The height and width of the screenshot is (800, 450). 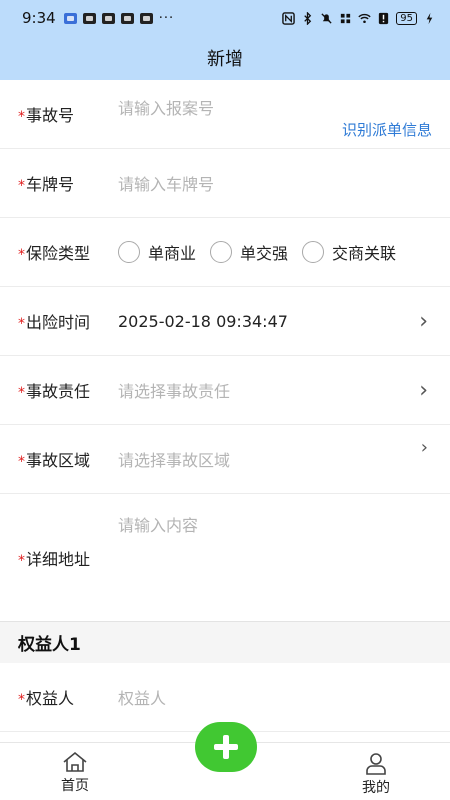 I want to click on insurance-type-radio-group: 单商业 单交强 交商关联, so click(x=257, y=252).